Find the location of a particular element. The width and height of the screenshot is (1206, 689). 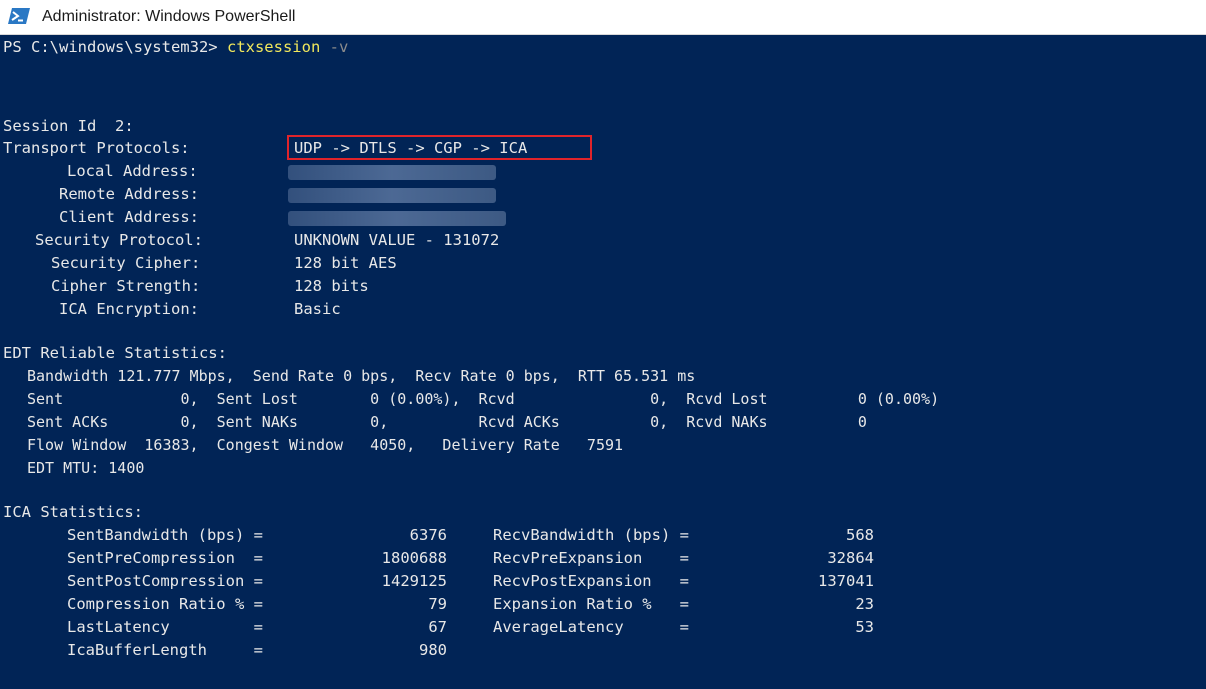

ica-left-label: SentPreCompression = is located at coordinates (165, 558).